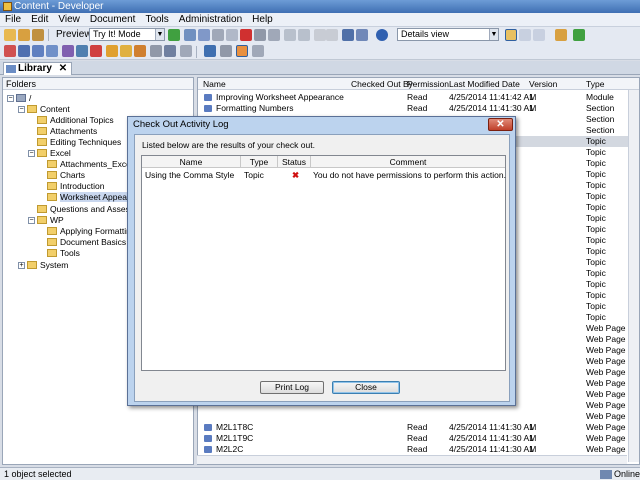 Image resolution: width=640 pixels, height=480 pixels. I want to click on list-item-type: Topic, so click(596, 240).